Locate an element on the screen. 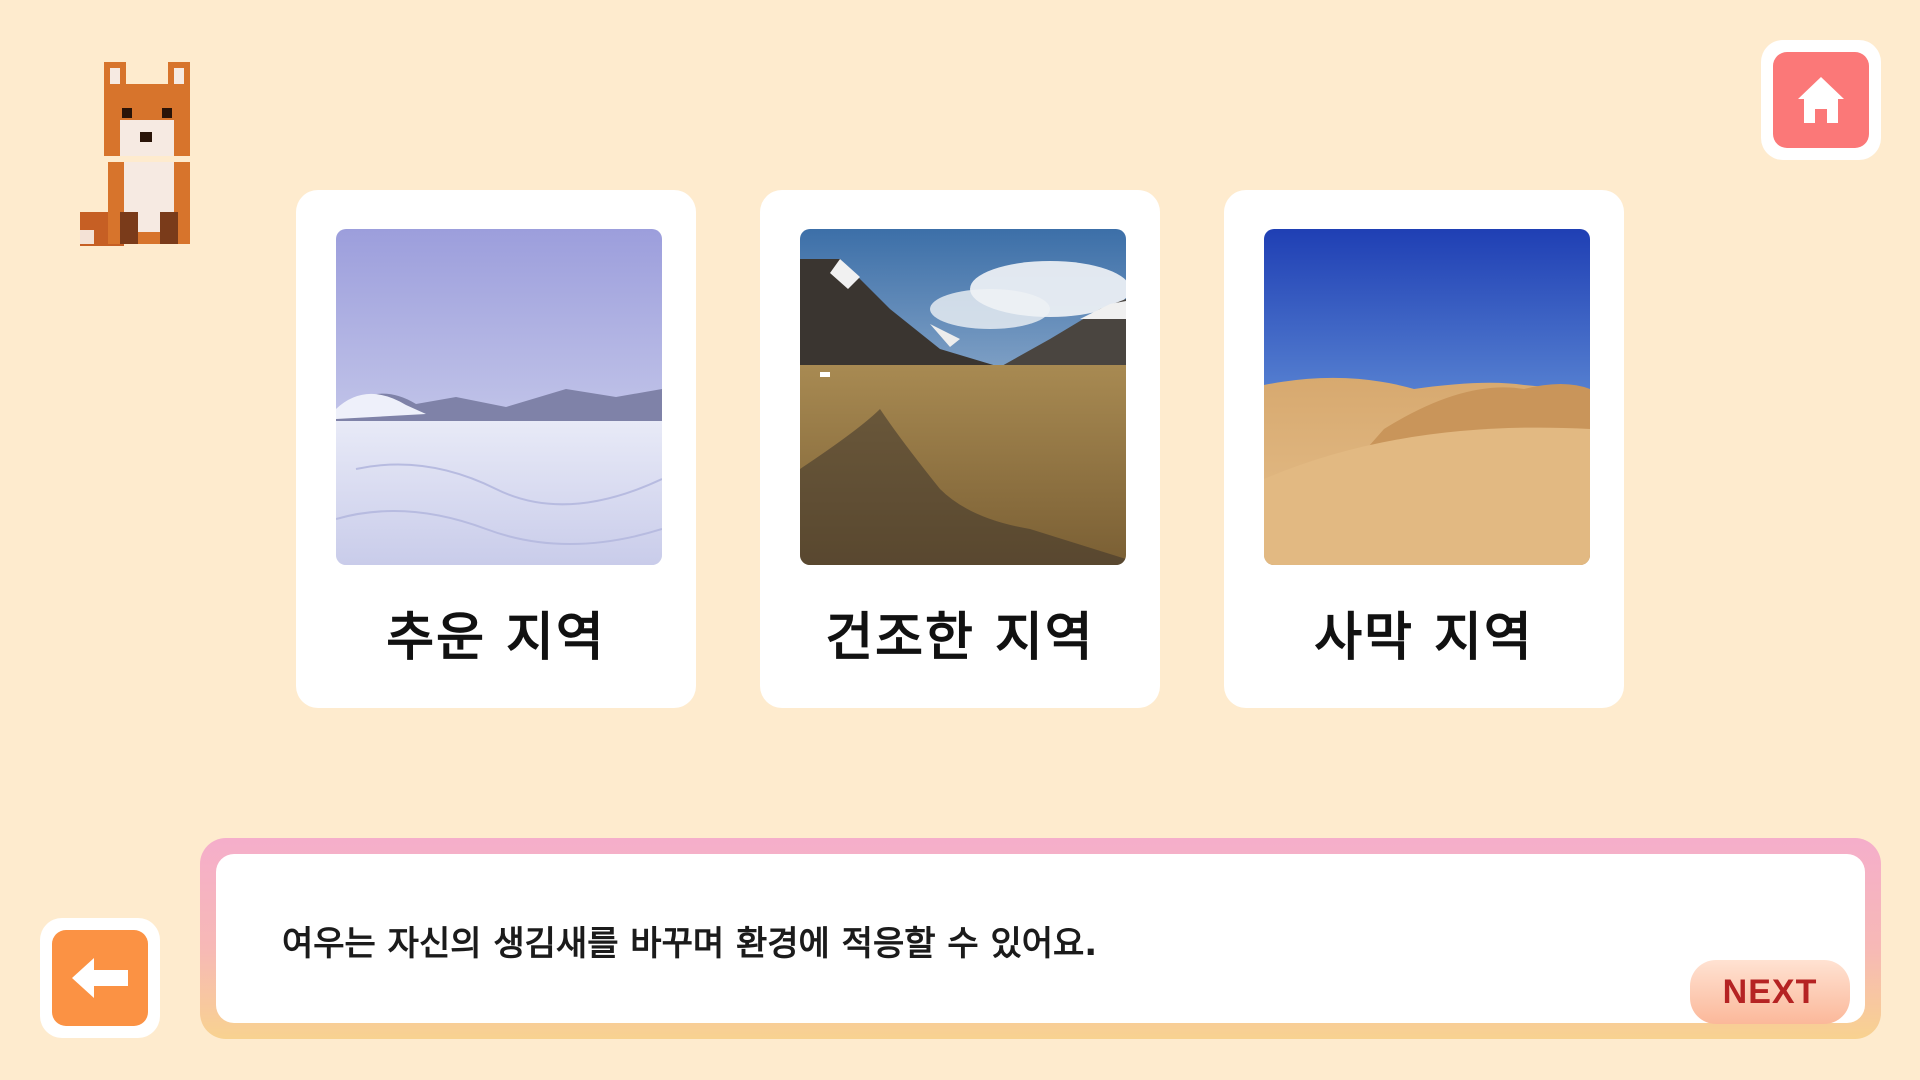 This screenshot has height=1080, width=1920. dialog-text: 여우는 자신의 생김새를 바꾸며 환경에 적응할 수 있어요. is located at coordinates (690, 944).